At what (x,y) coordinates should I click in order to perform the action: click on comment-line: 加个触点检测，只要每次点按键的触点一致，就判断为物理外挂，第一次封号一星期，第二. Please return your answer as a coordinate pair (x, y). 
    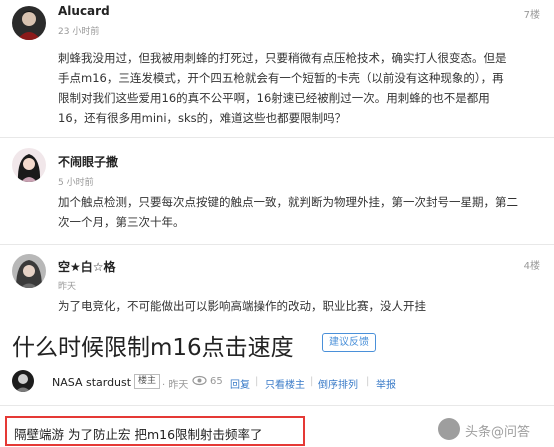
    Looking at the image, I should click on (288, 202).